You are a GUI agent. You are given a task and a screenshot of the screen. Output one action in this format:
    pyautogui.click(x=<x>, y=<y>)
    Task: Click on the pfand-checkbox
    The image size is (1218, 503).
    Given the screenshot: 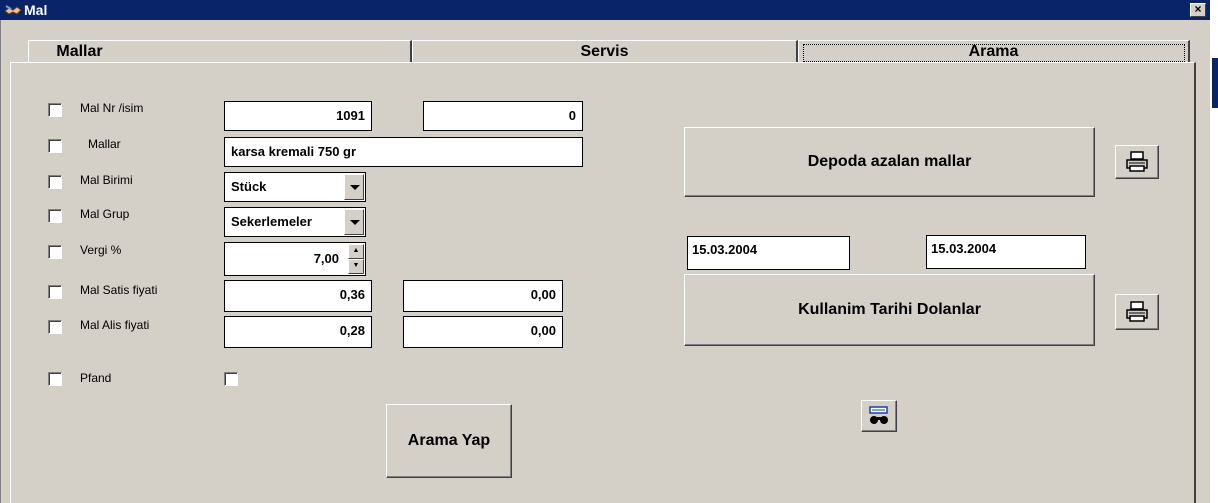 What is the action you would take?
    pyautogui.click(x=55, y=379)
    